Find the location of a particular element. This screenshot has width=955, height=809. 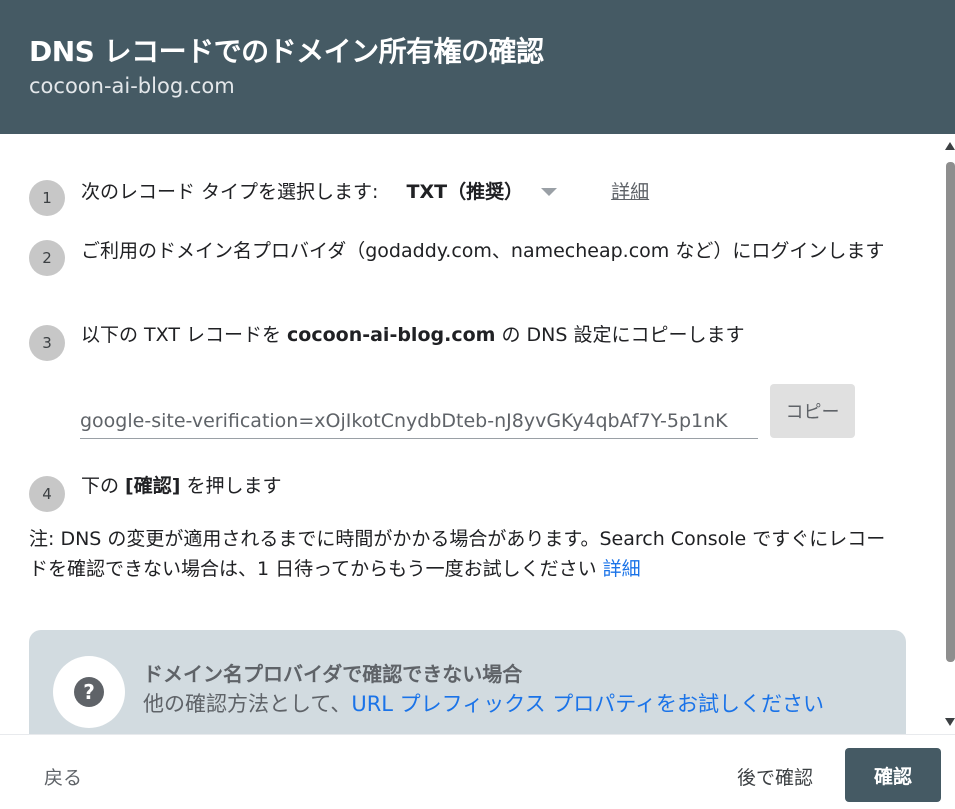

help-text-prefix: 他の確認方法として、 is located at coordinates (247, 704).